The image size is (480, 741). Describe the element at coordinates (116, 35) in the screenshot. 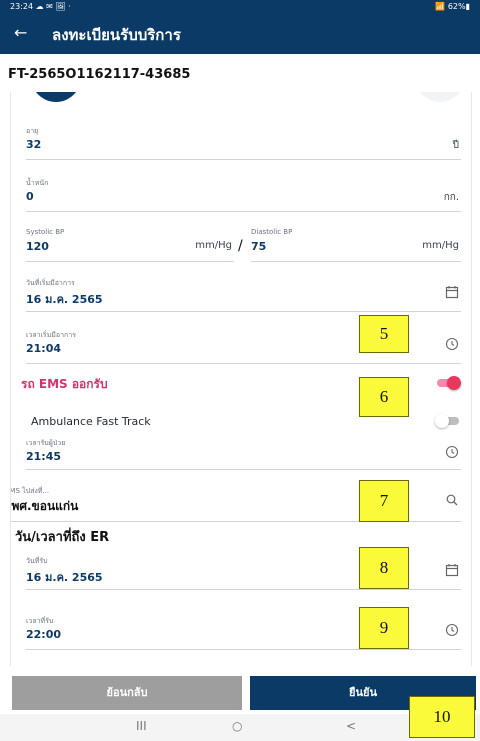

I see `page-title: ลงทะเบียนรับบริการ` at that location.